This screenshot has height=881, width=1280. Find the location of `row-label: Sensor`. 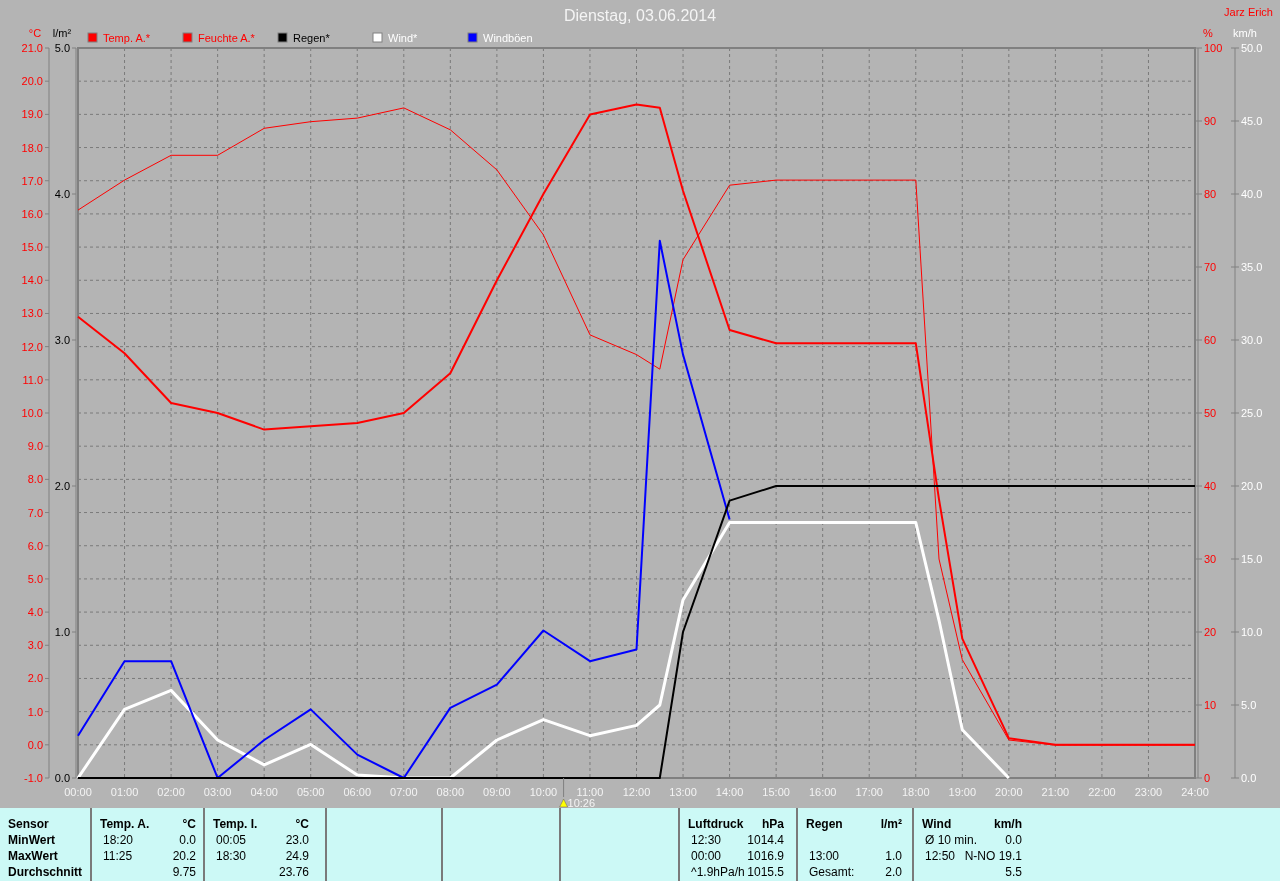

row-label: Sensor is located at coordinates (29, 824).